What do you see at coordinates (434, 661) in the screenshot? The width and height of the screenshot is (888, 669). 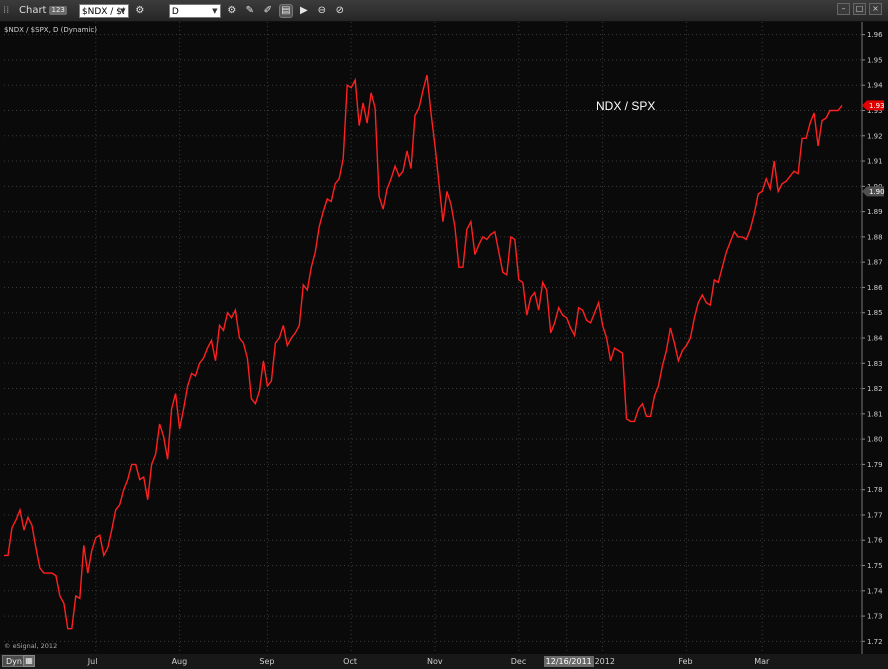 I see `x-tick-label: Nov` at bounding box center [434, 661].